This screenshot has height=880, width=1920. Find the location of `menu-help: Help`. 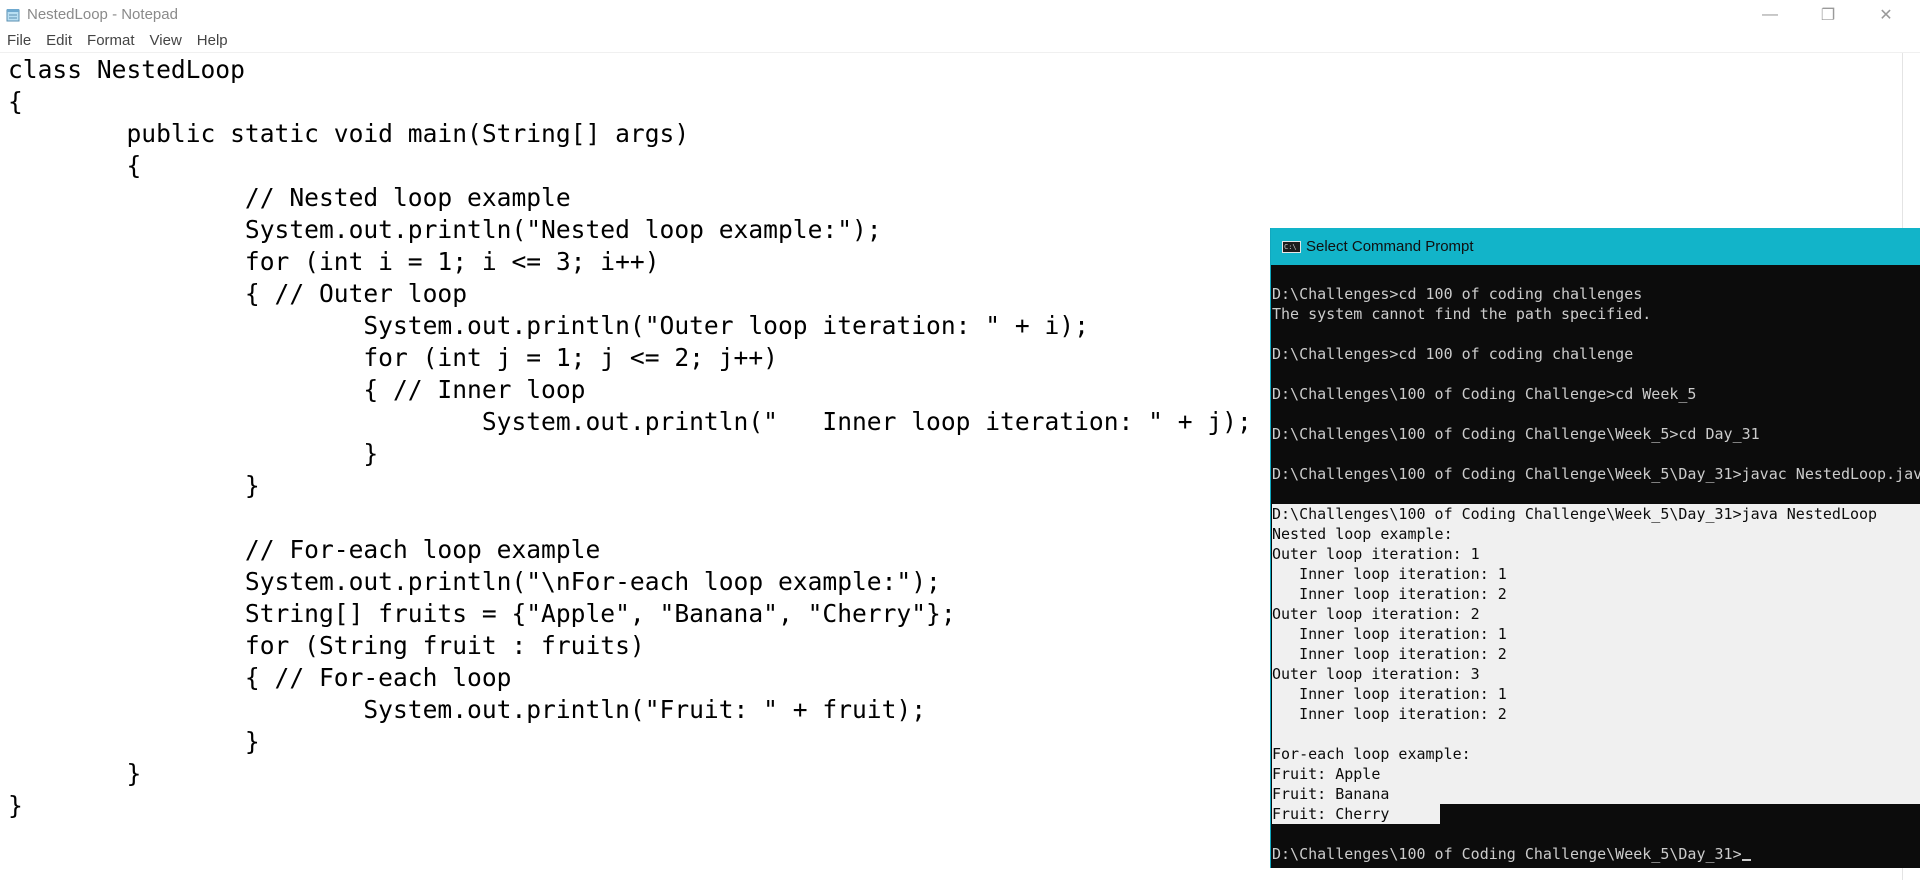

menu-help: Help is located at coordinates (213, 41).